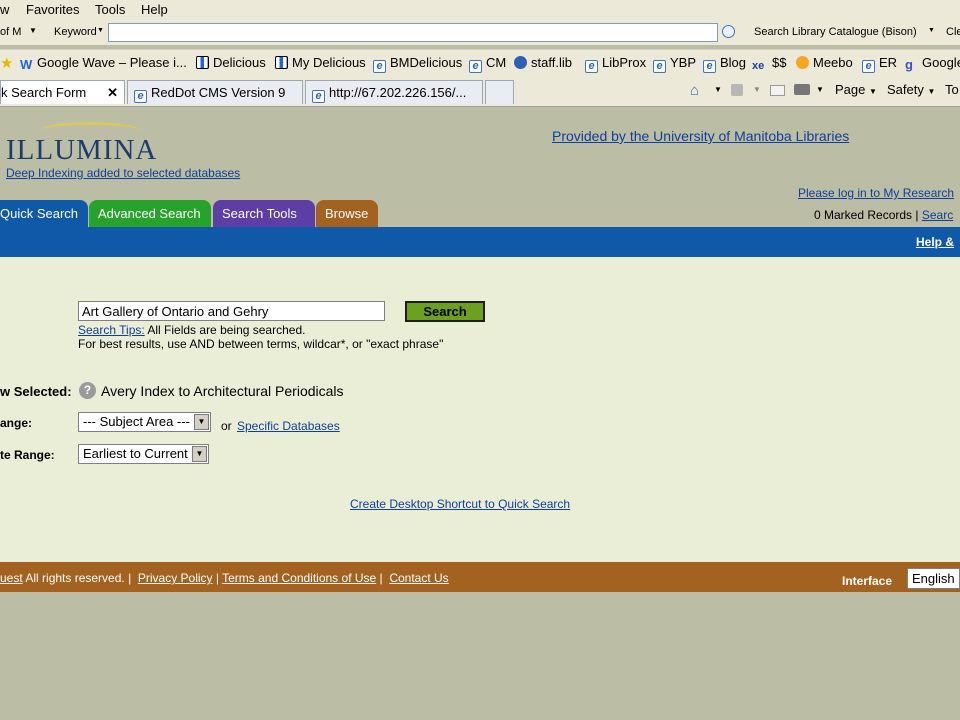 The width and height of the screenshot is (960, 720). What do you see at coordinates (932, 63) in the screenshot?
I see `favorite-item: g Google` at bounding box center [932, 63].